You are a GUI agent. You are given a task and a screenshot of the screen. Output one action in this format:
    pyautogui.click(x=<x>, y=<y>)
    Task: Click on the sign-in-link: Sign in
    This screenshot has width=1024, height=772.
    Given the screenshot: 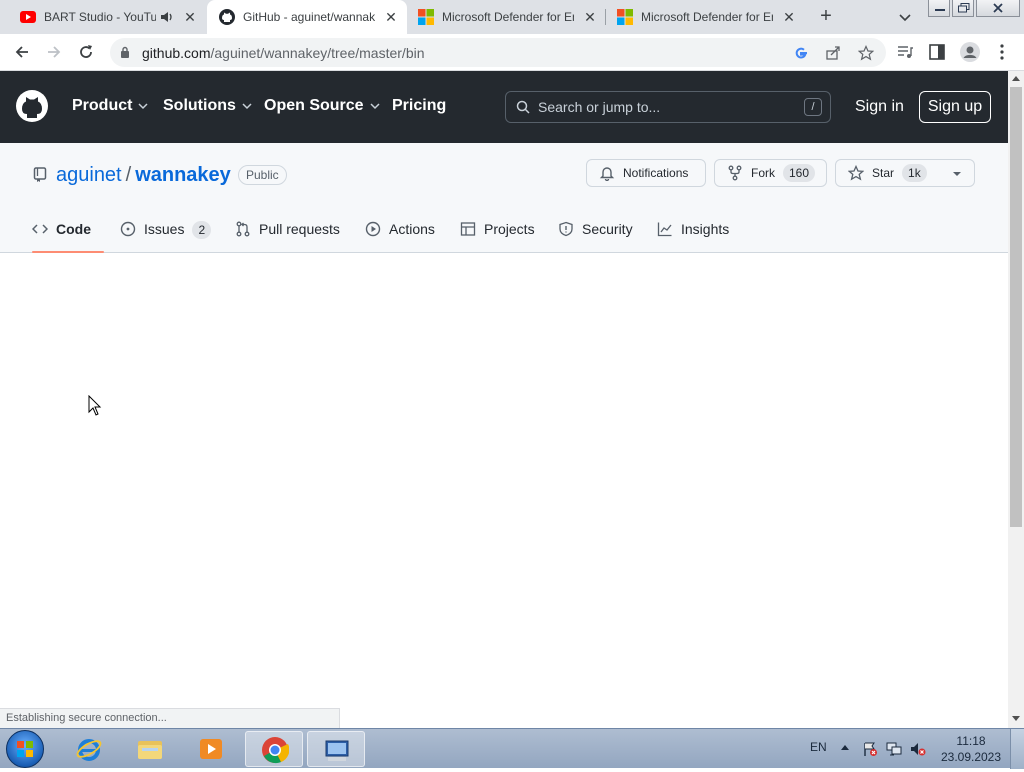 What is the action you would take?
    pyautogui.click(x=879, y=107)
    